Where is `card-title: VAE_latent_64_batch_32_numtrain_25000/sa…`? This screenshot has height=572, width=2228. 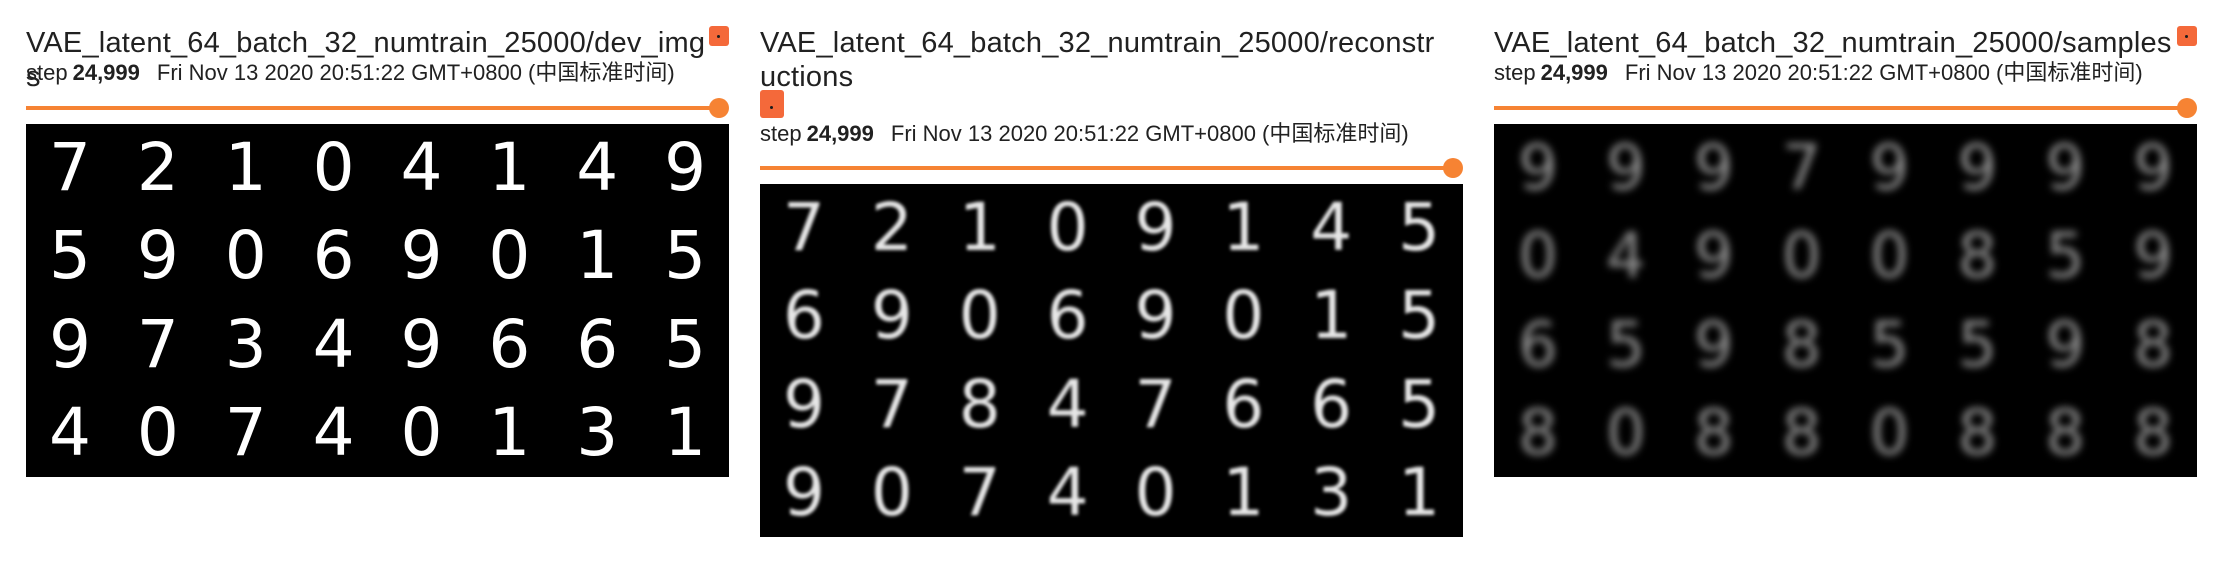 card-title: VAE_latent_64_batch_32_numtrain_25000/sa… is located at coordinates (1833, 43).